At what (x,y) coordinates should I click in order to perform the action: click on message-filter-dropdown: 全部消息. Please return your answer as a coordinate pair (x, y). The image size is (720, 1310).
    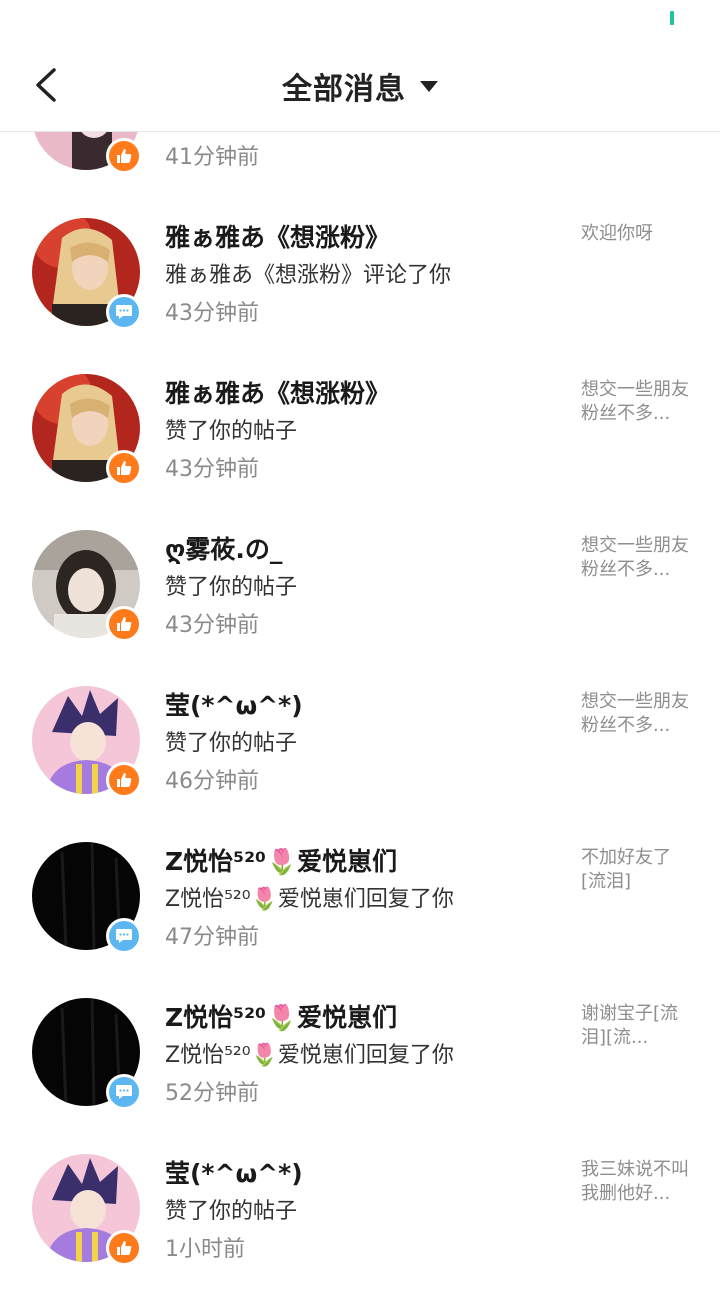
    Looking at the image, I should click on (360, 86).